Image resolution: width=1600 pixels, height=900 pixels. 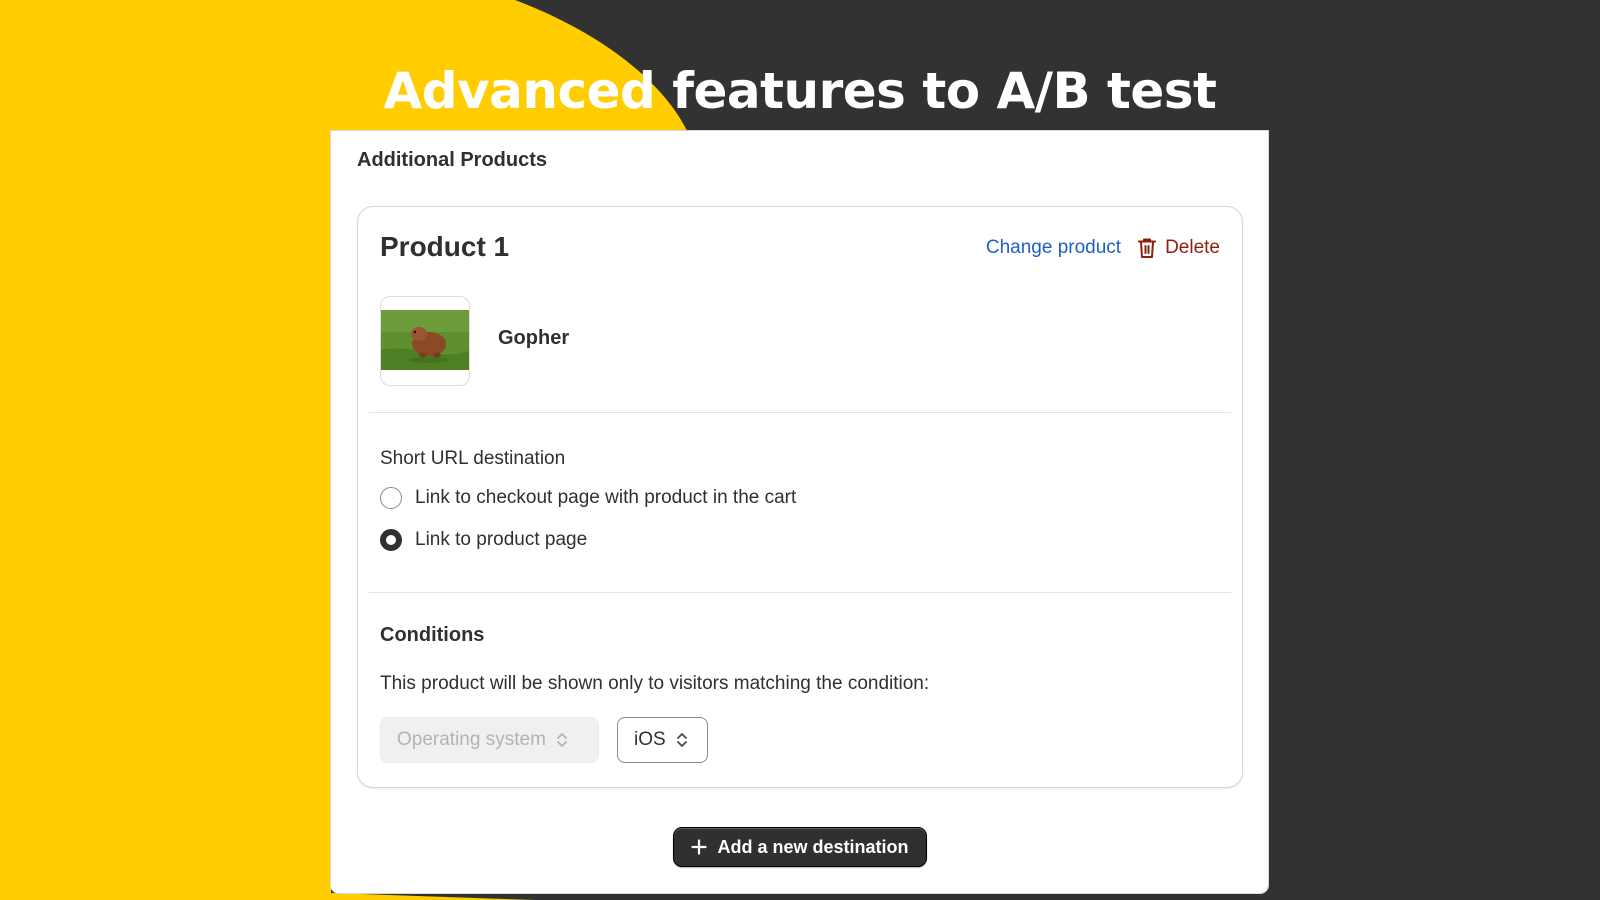 I want to click on condition-field-value: Operating system, so click(x=471, y=739).